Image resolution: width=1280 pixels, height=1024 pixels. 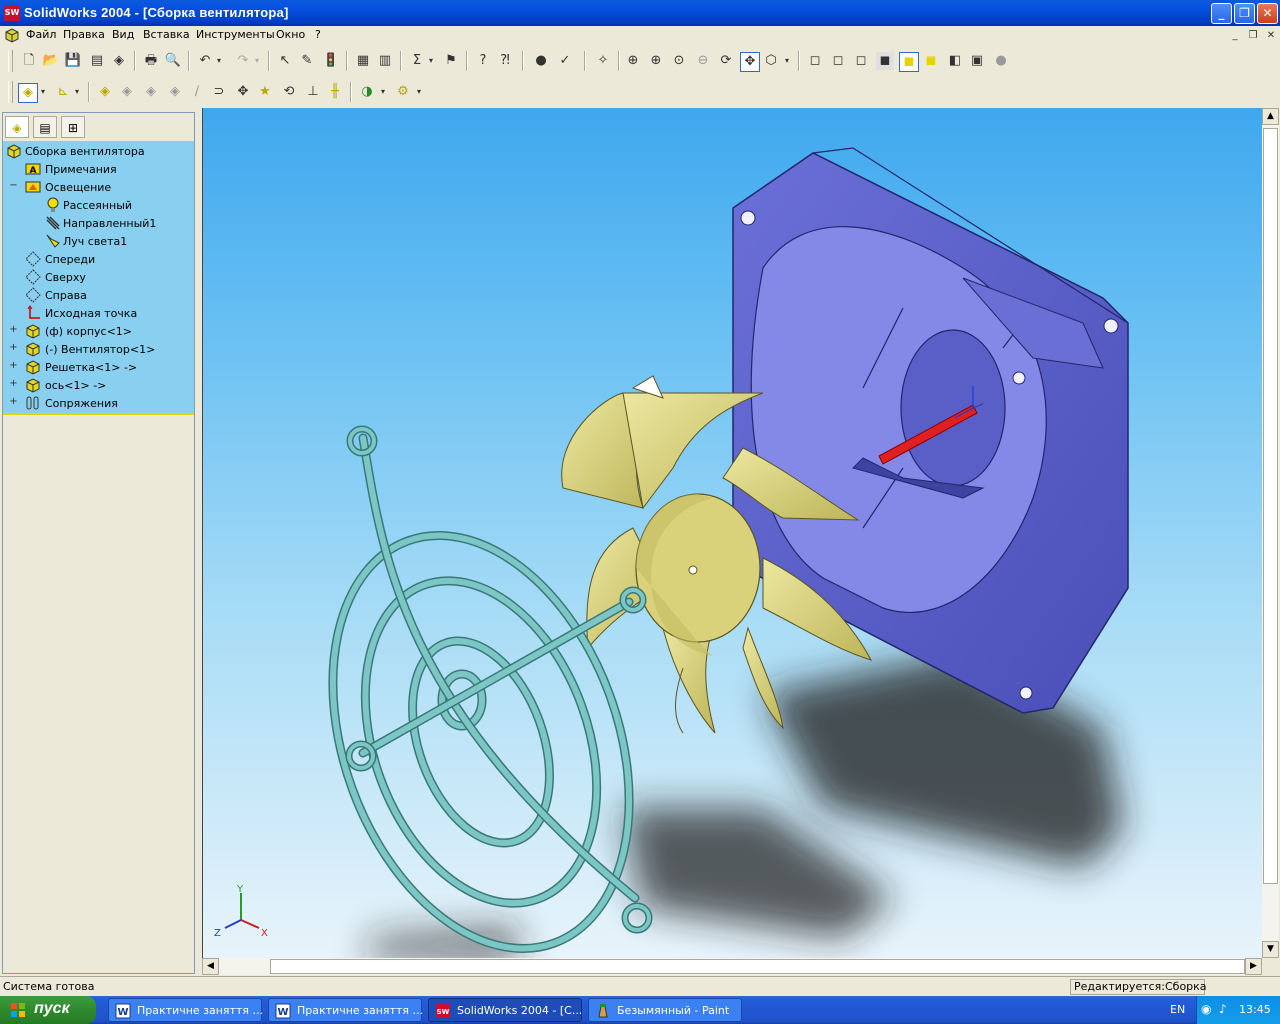 I want to click on perspective-icon: ▣, so click(x=977, y=61).